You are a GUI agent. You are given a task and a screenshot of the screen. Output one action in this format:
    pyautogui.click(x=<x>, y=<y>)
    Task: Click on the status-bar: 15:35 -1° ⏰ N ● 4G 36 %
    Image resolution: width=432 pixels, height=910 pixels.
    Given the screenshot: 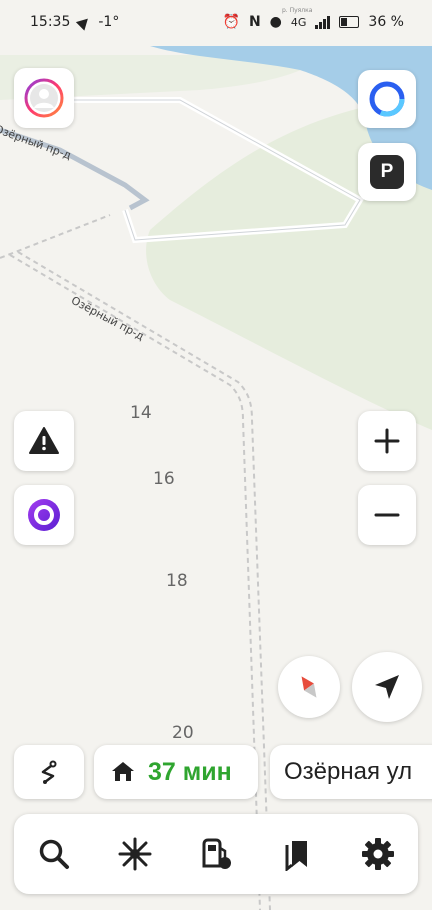 What is the action you would take?
    pyautogui.click(x=216, y=23)
    